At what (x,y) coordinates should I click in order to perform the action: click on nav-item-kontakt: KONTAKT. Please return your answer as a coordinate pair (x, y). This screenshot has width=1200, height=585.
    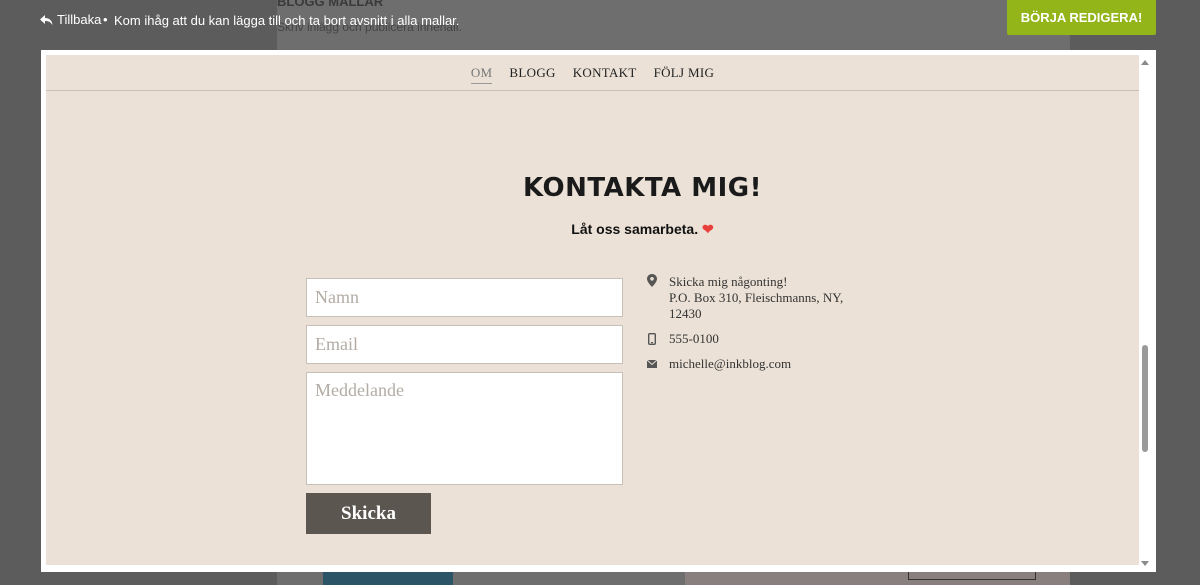
    Looking at the image, I should click on (605, 74).